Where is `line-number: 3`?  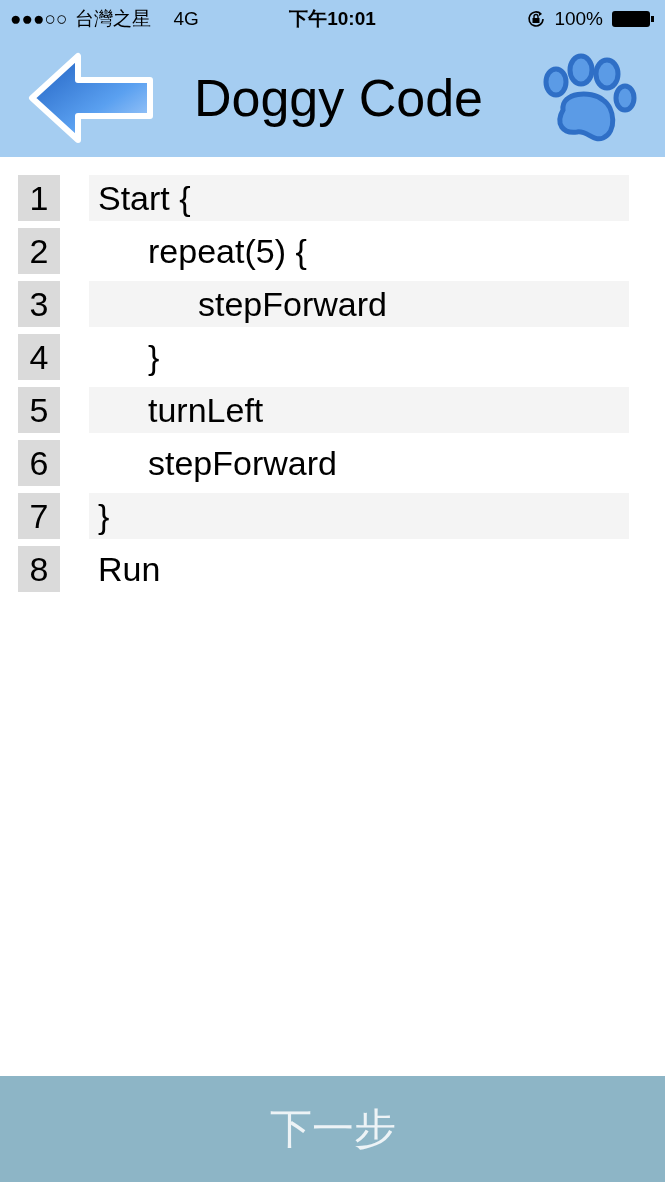 line-number: 3 is located at coordinates (39, 304).